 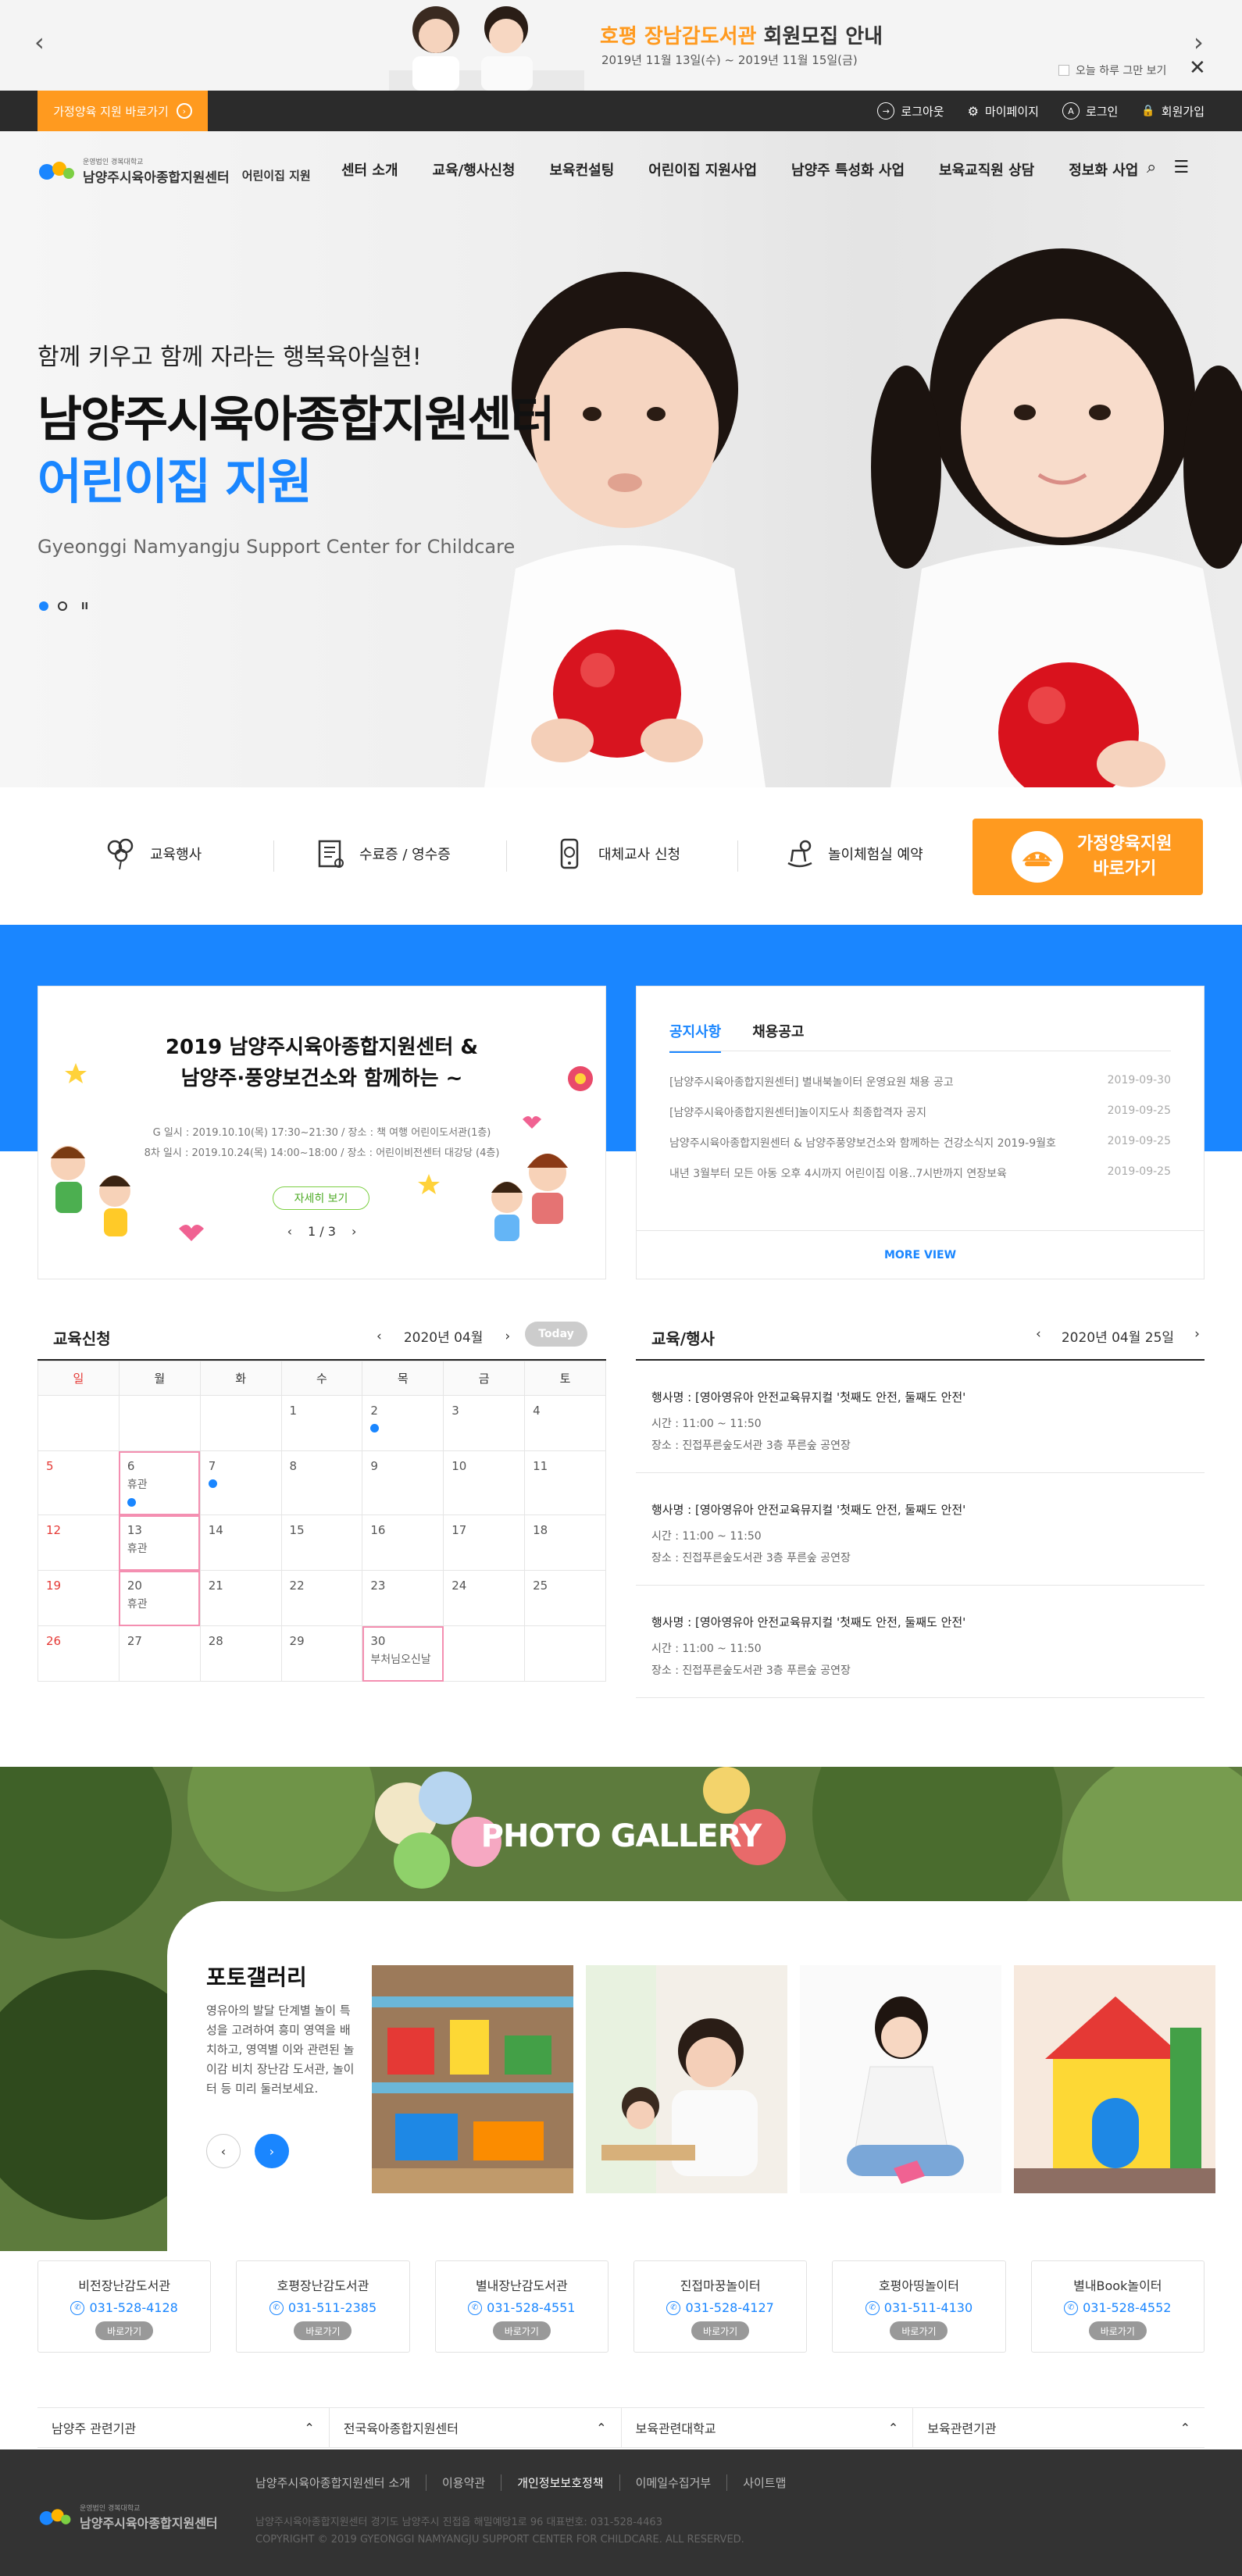 I want to click on slide-dot, so click(x=62, y=606).